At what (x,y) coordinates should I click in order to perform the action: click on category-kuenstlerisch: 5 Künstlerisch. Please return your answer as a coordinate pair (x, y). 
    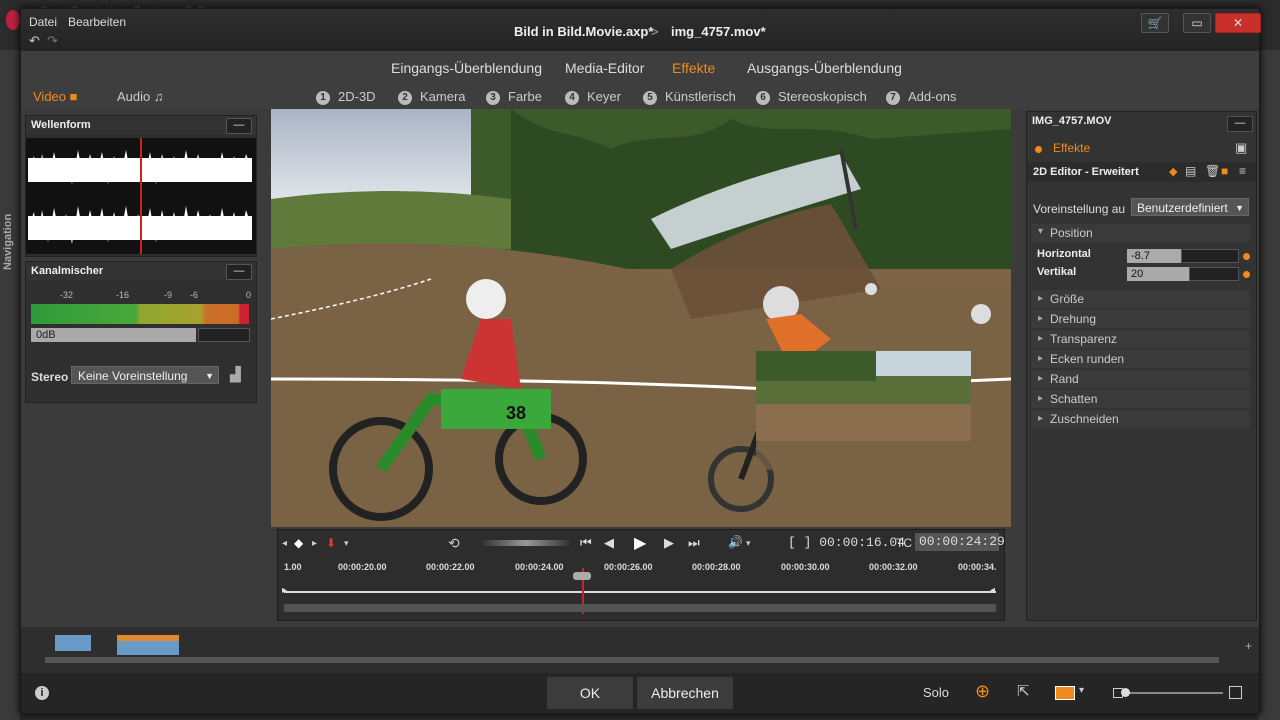
    Looking at the image, I should click on (689, 97).